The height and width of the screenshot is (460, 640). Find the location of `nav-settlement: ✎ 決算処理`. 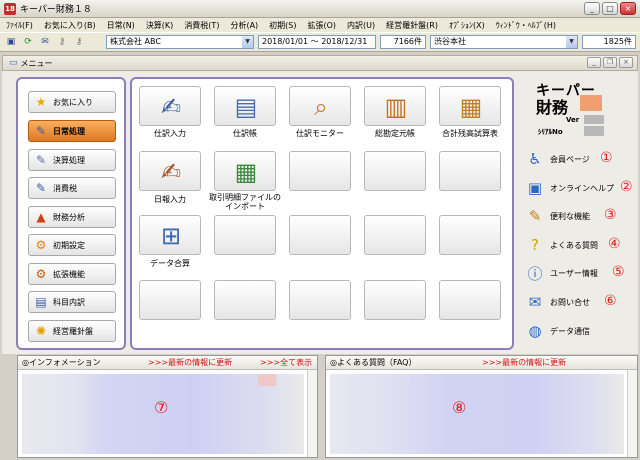

nav-settlement: ✎ 決算処理 is located at coordinates (72, 160).